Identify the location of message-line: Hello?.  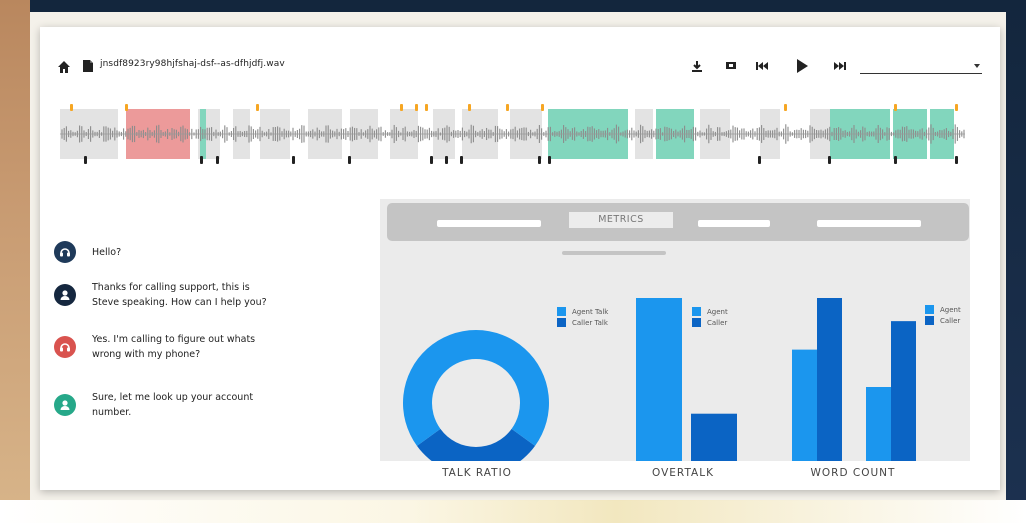
(107, 252).